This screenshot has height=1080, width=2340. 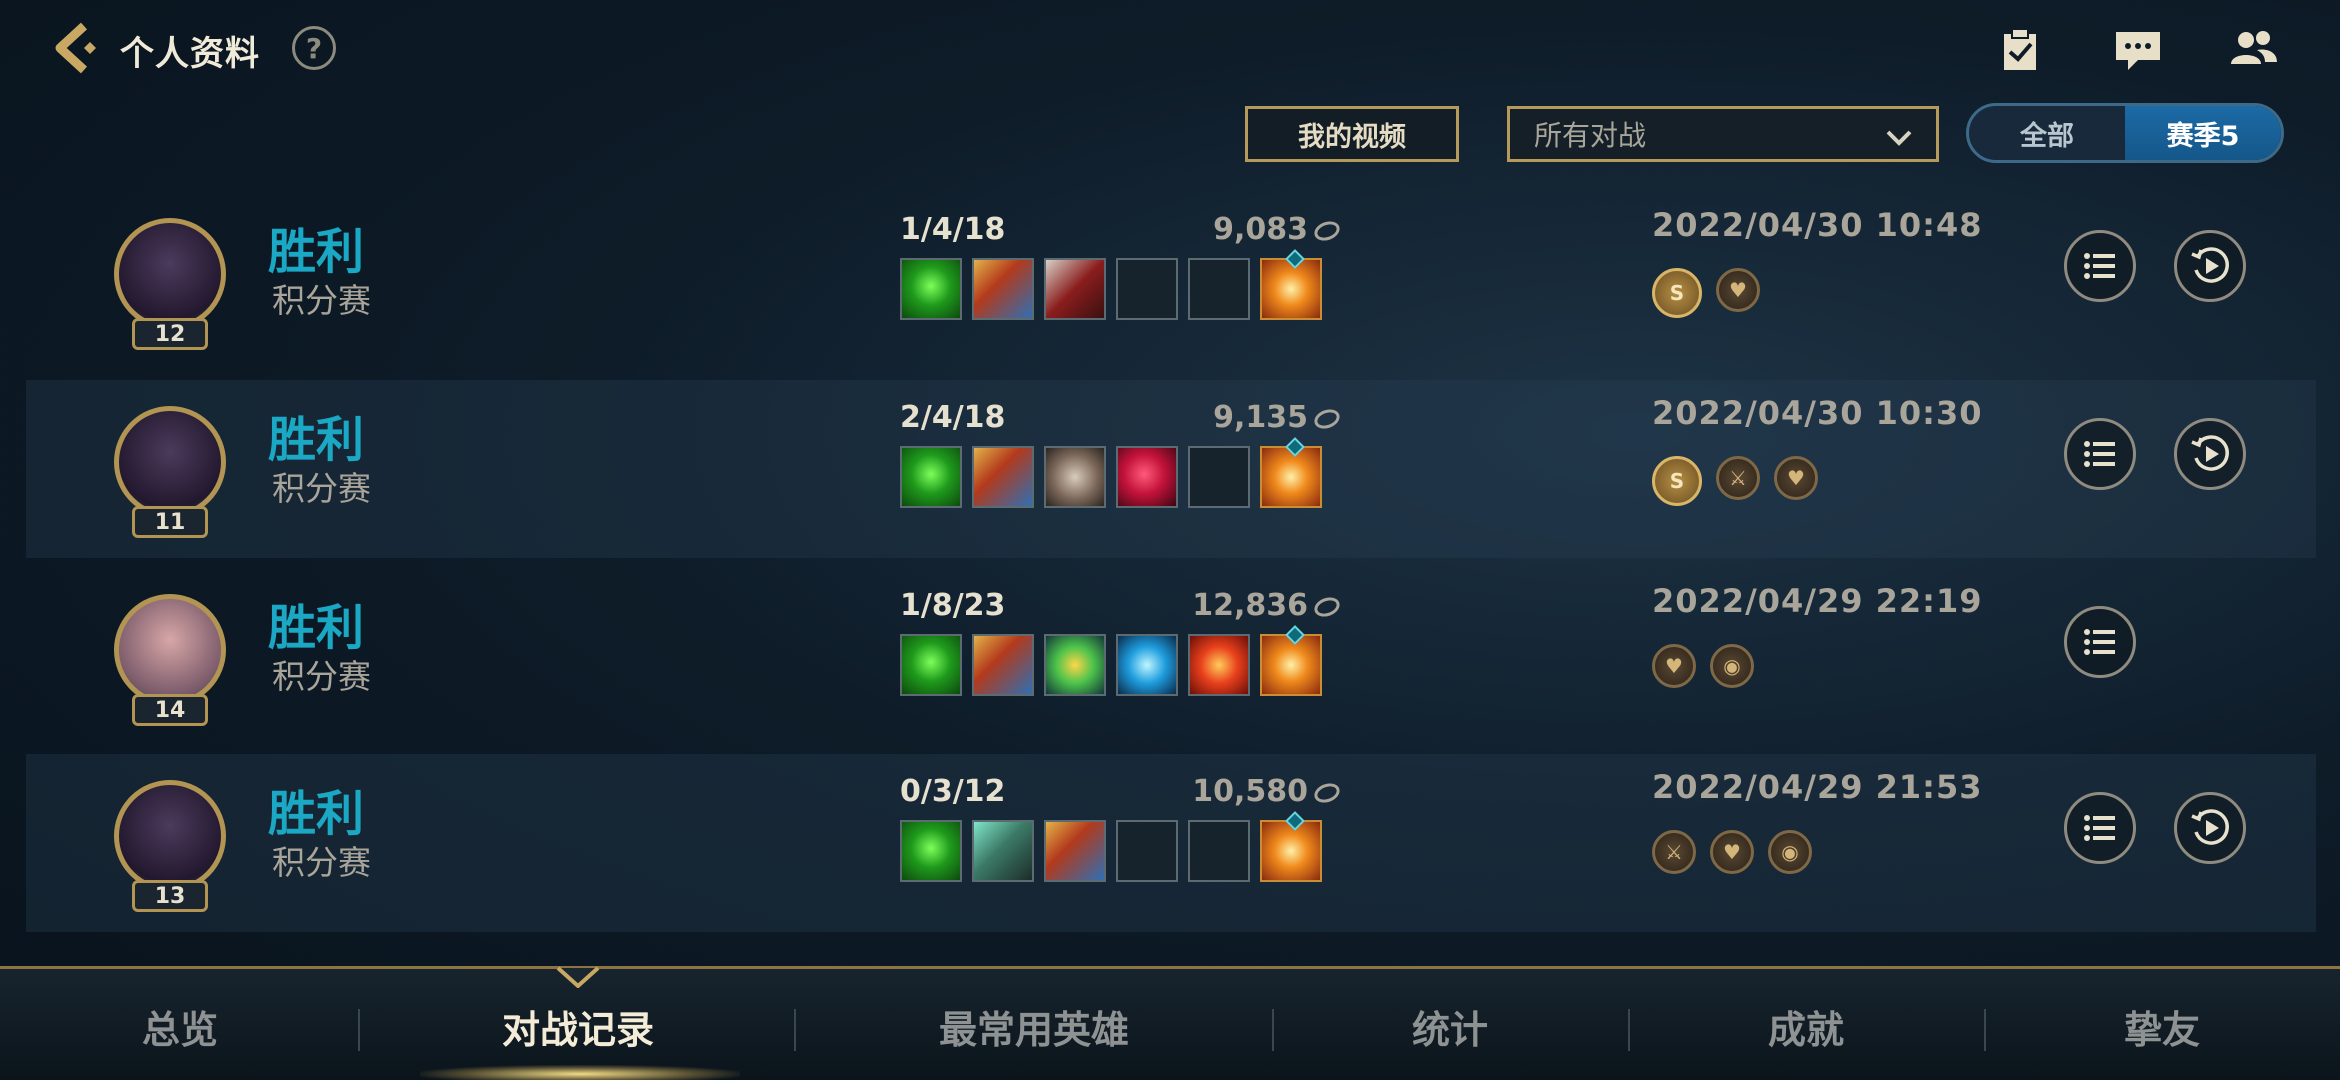 What do you see at coordinates (1723, 134) in the screenshot?
I see `match-filter-select: 所有对战` at bounding box center [1723, 134].